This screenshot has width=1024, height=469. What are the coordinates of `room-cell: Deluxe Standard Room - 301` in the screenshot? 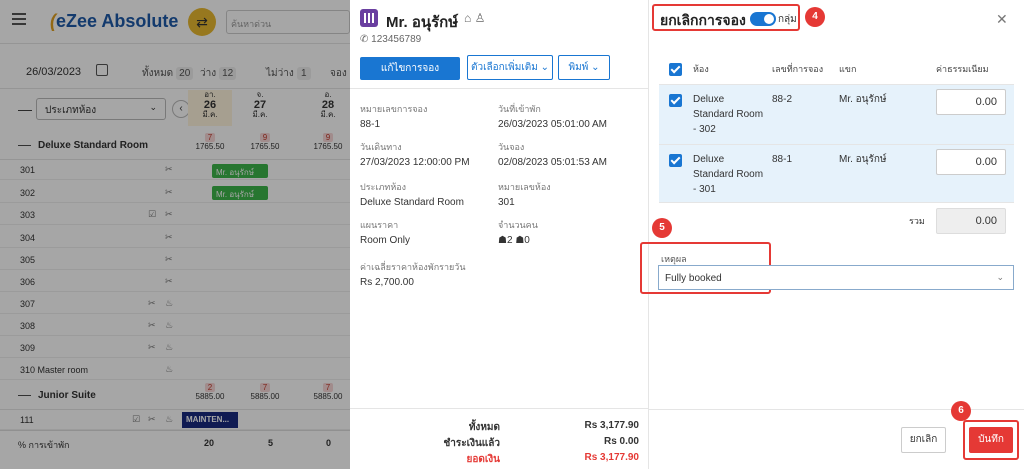 It's located at (728, 174).